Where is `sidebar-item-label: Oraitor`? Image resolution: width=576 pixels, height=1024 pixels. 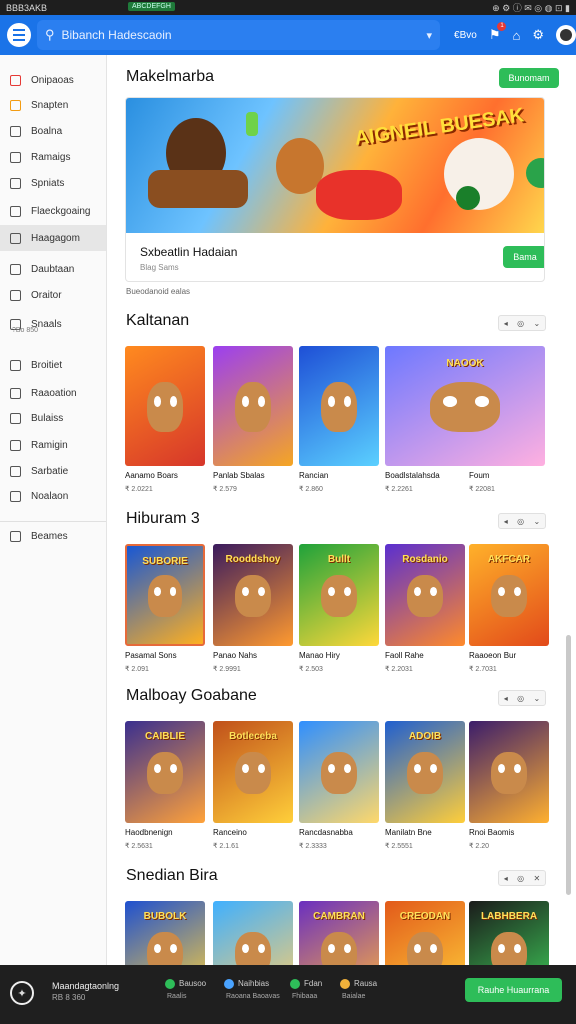
sidebar-item-label: Oraitor is located at coordinates (46, 295).